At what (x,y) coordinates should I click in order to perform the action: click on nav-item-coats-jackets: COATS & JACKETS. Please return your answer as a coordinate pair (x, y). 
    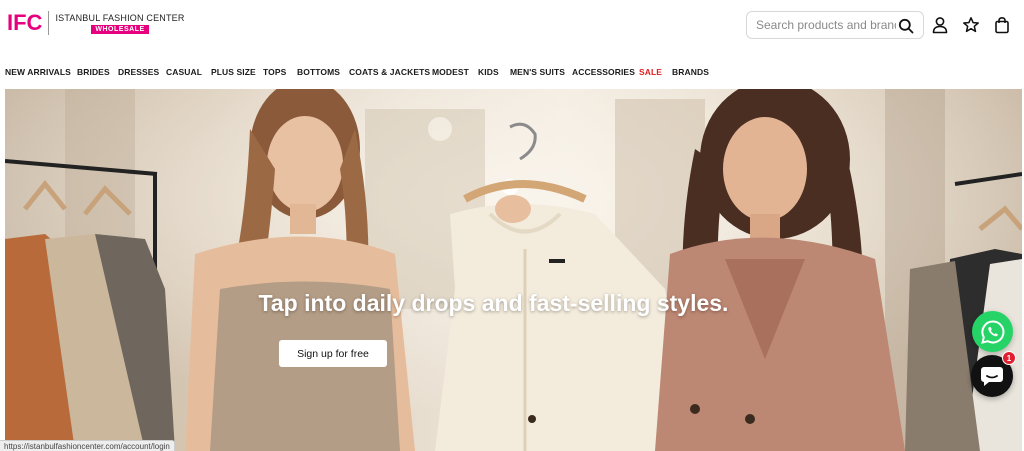
    Looking at the image, I should click on (389, 72).